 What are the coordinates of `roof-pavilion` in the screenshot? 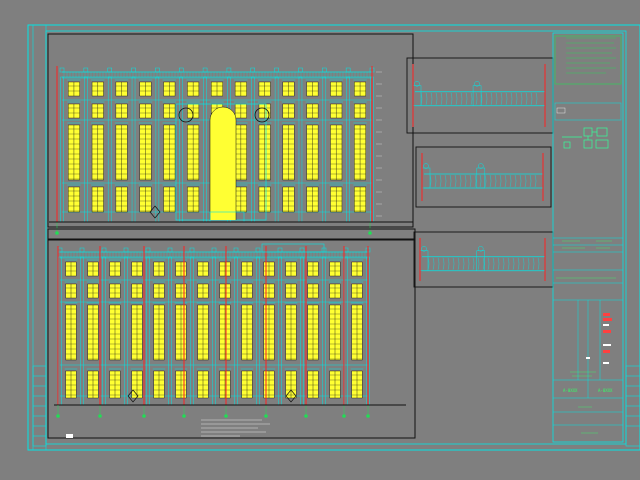 It's located at (293, 248).